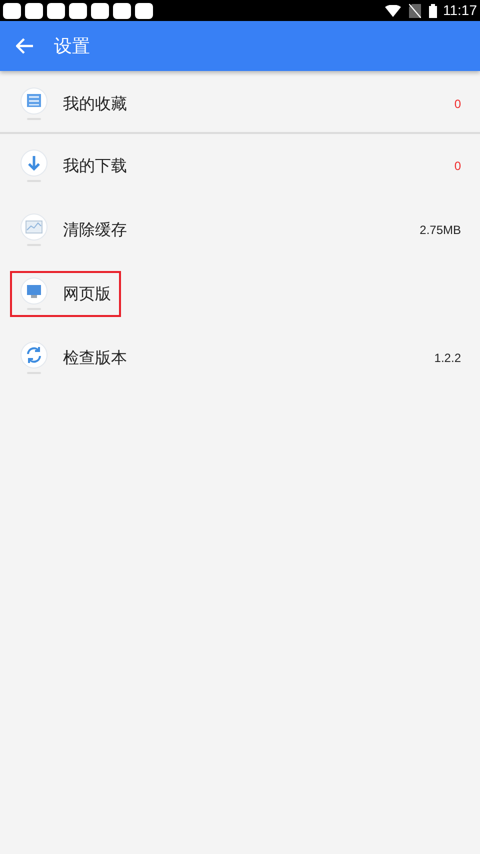 This screenshot has width=480, height=854. Describe the element at coordinates (240, 230) in the screenshot. I see `settings-item: 清除缓存 2.75MB` at that location.